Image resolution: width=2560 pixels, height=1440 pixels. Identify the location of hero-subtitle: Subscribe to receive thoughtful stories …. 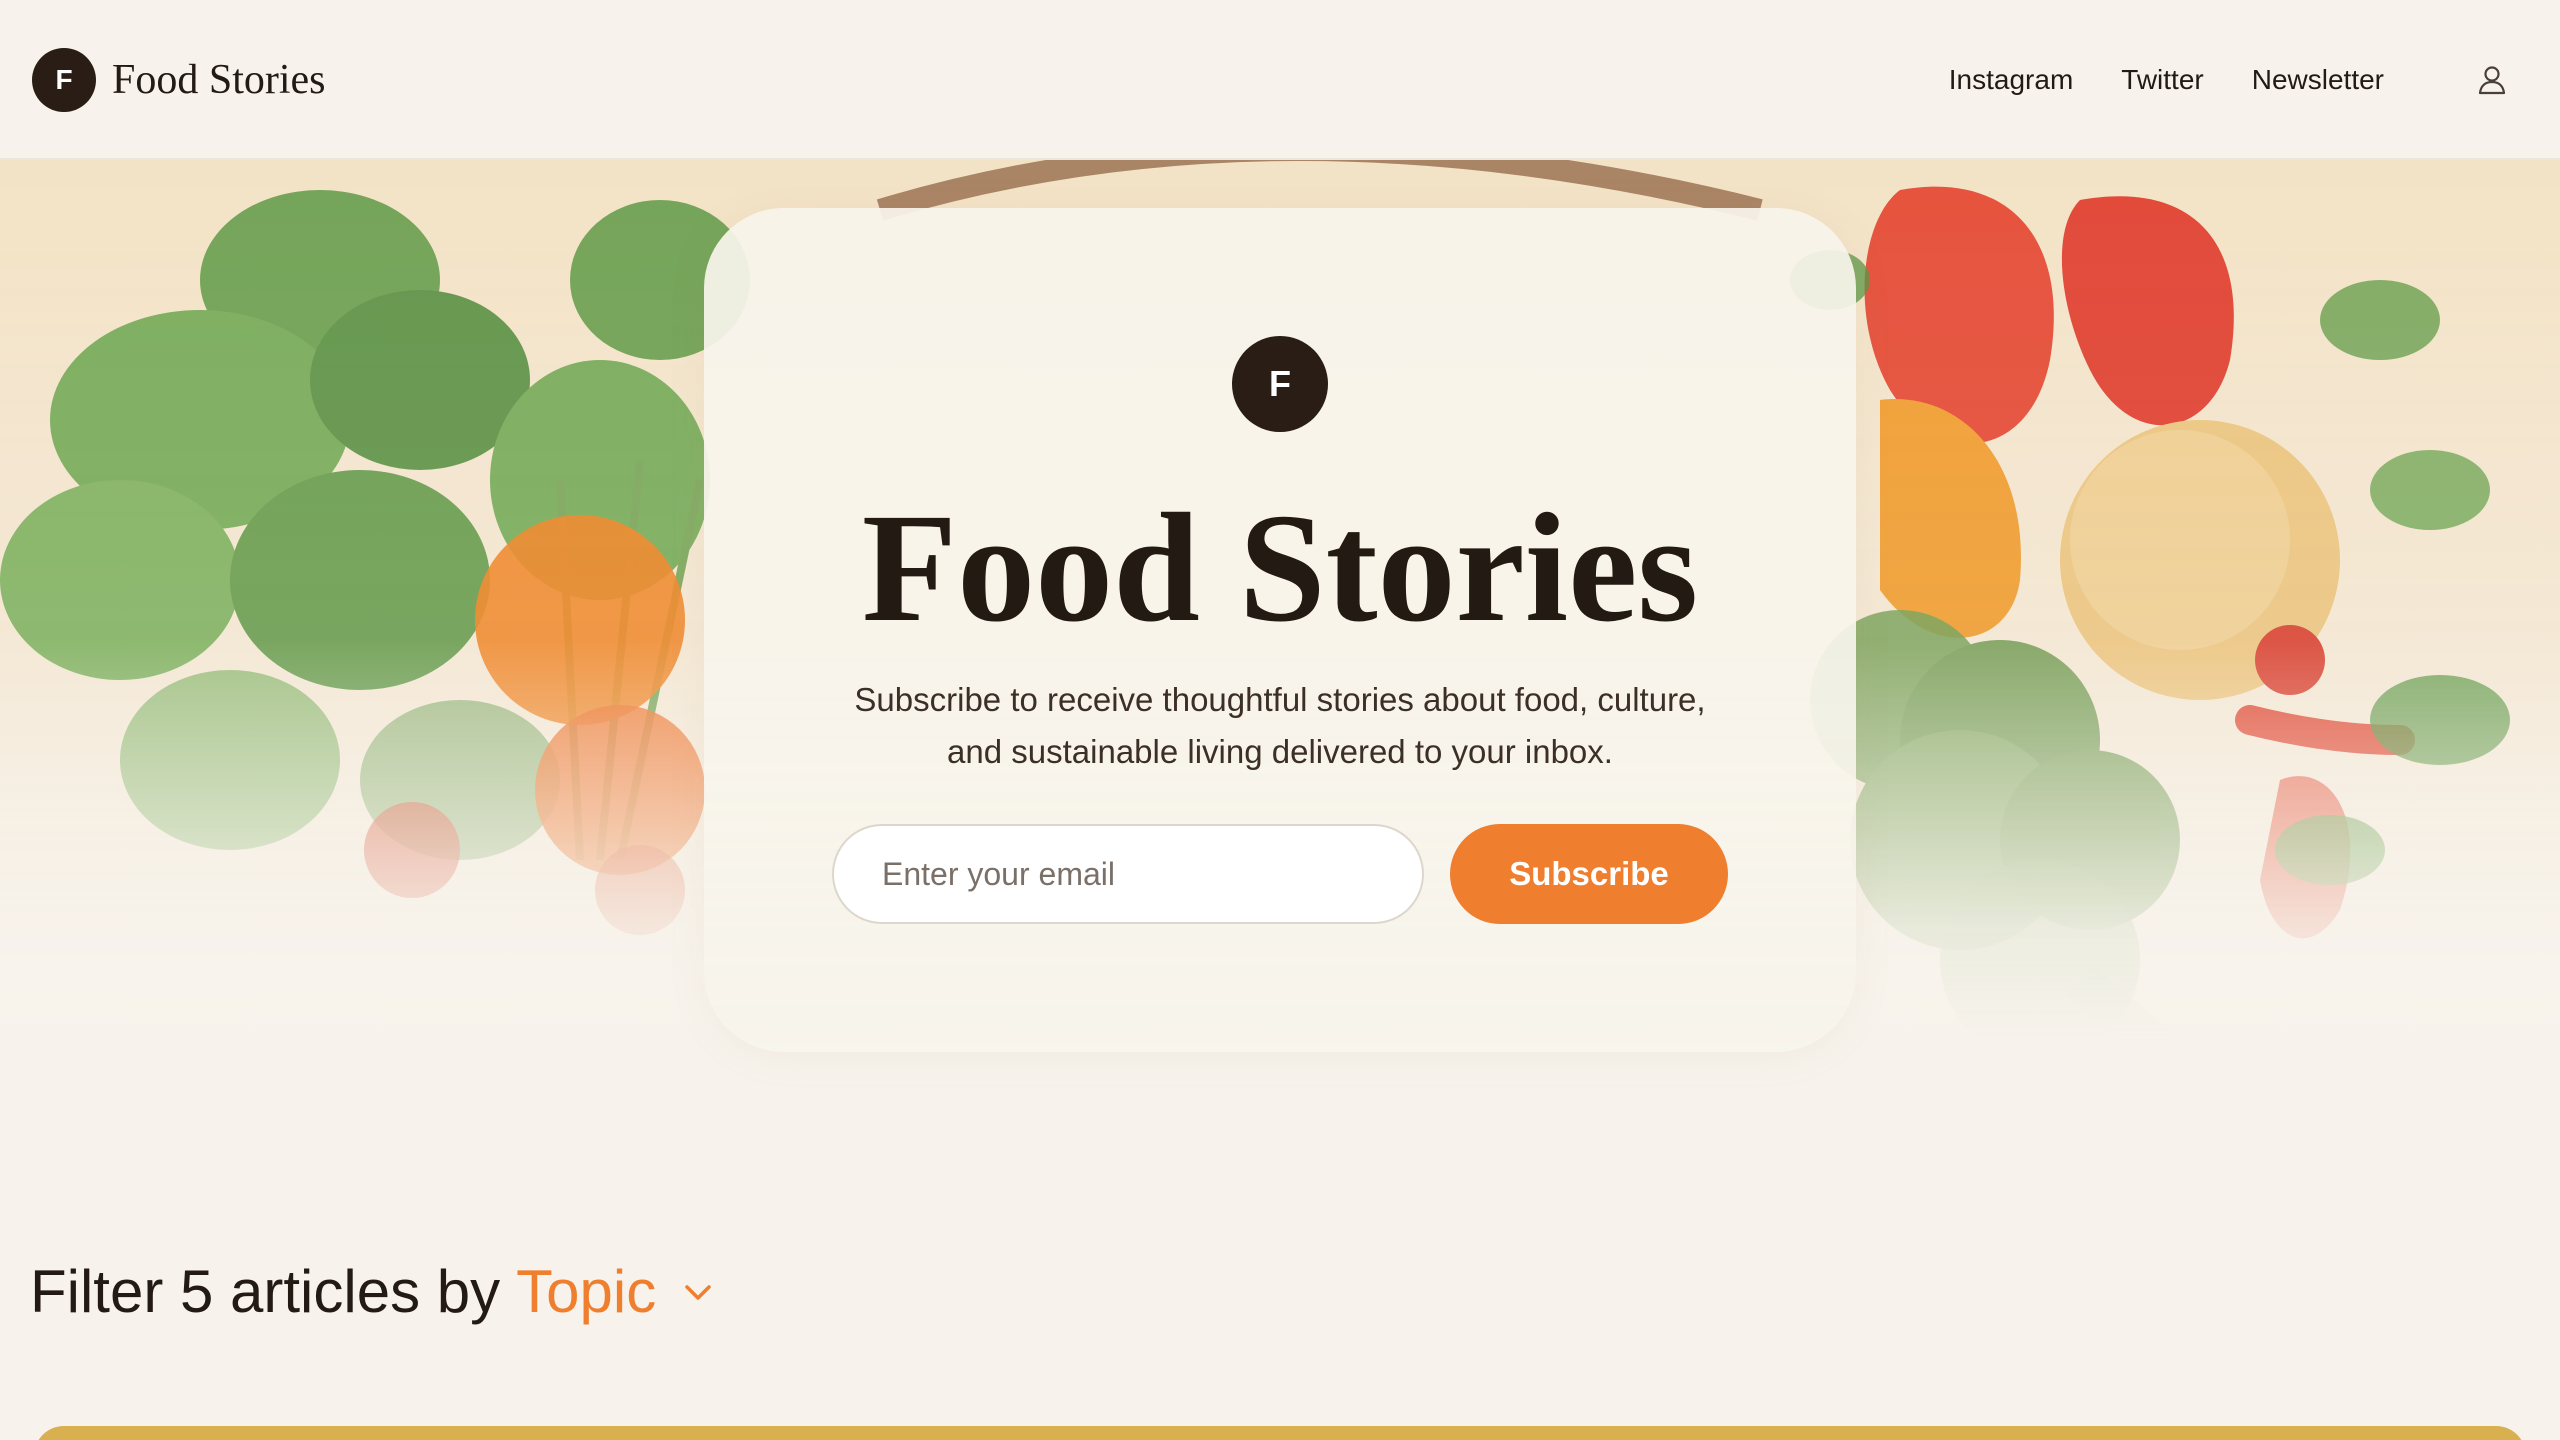
(1280, 726).